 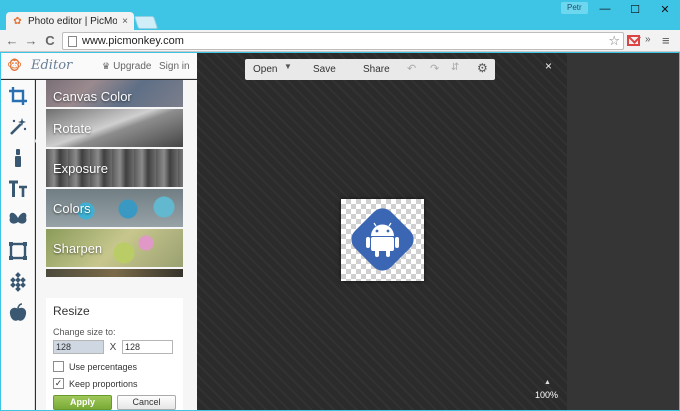 I want to click on canvas-color-item: Canvas Color, so click(x=114, y=93).